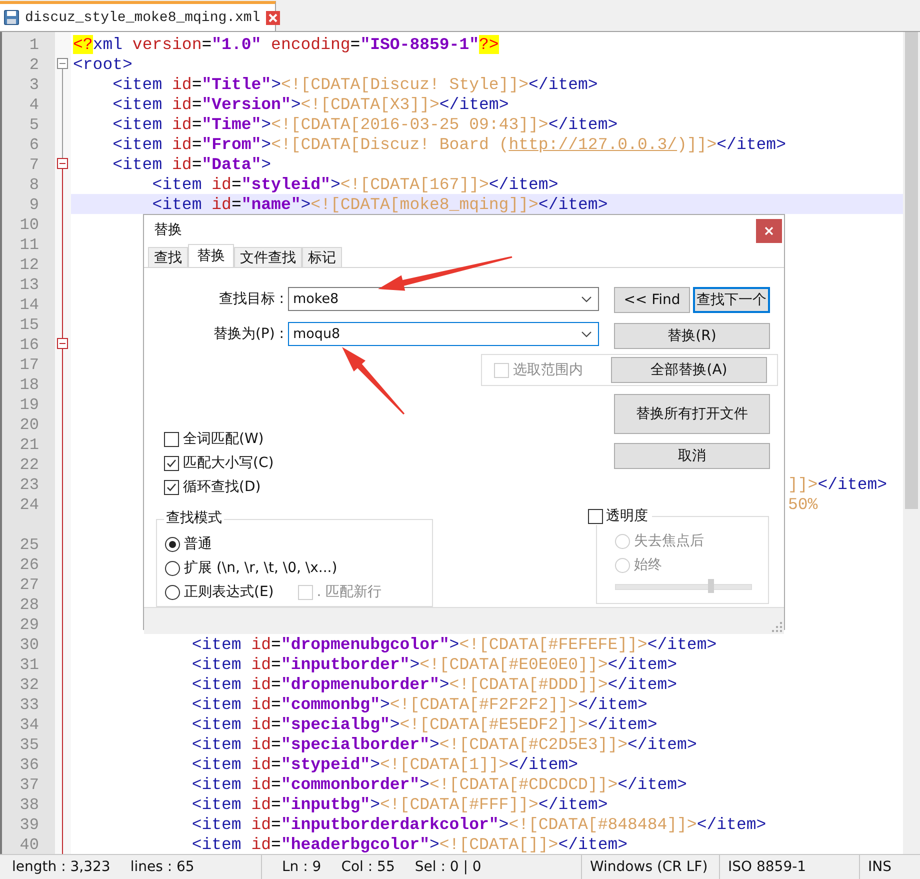 The image size is (920, 879). Describe the element at coordinates (34, 145) in the screenshot. I see `line-number: 6` at that location.